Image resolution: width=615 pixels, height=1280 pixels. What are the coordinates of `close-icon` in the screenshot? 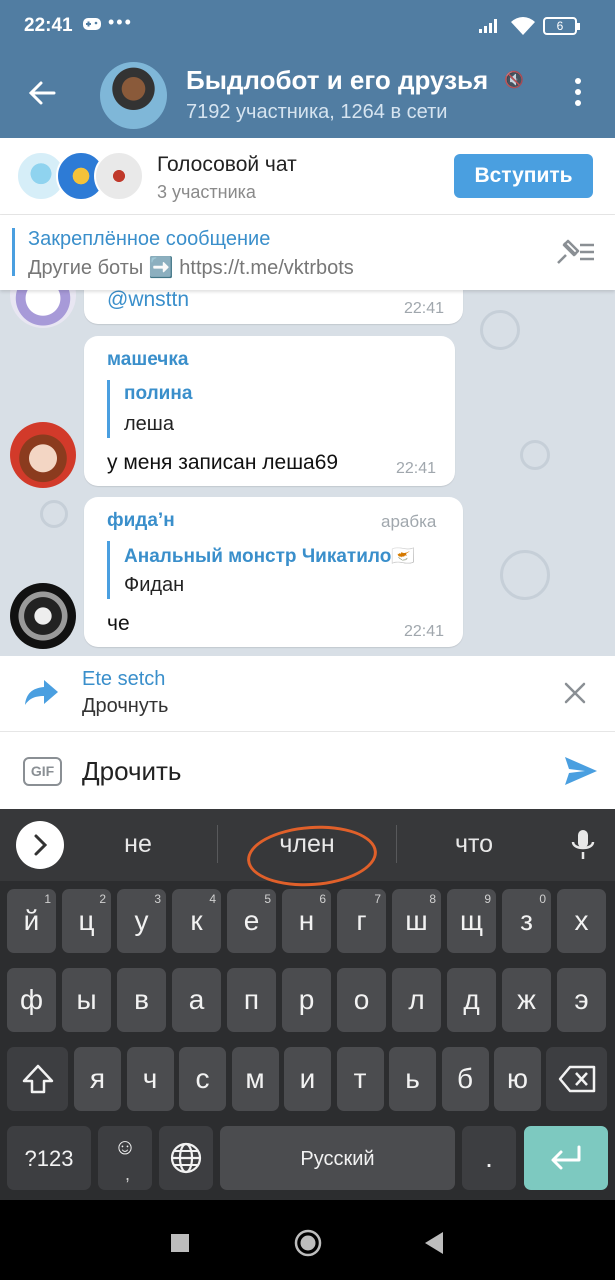 It's located at (575, 695).